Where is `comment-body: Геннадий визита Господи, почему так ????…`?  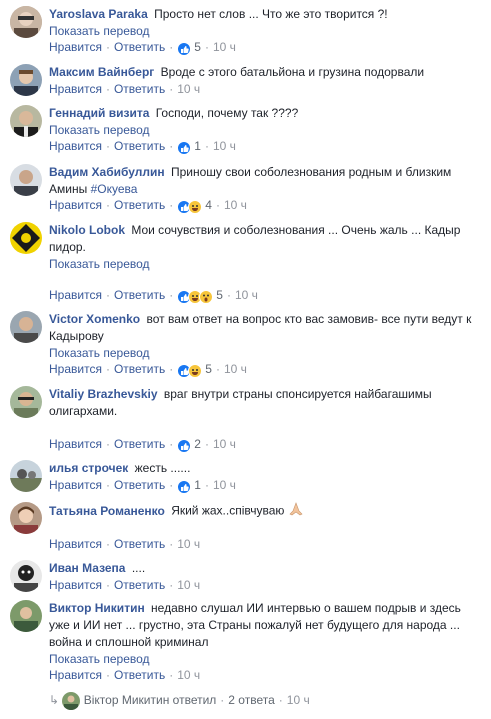
comment-body: Геннадий визита Господи, почему так ????… is located at coordinates (264, 122).